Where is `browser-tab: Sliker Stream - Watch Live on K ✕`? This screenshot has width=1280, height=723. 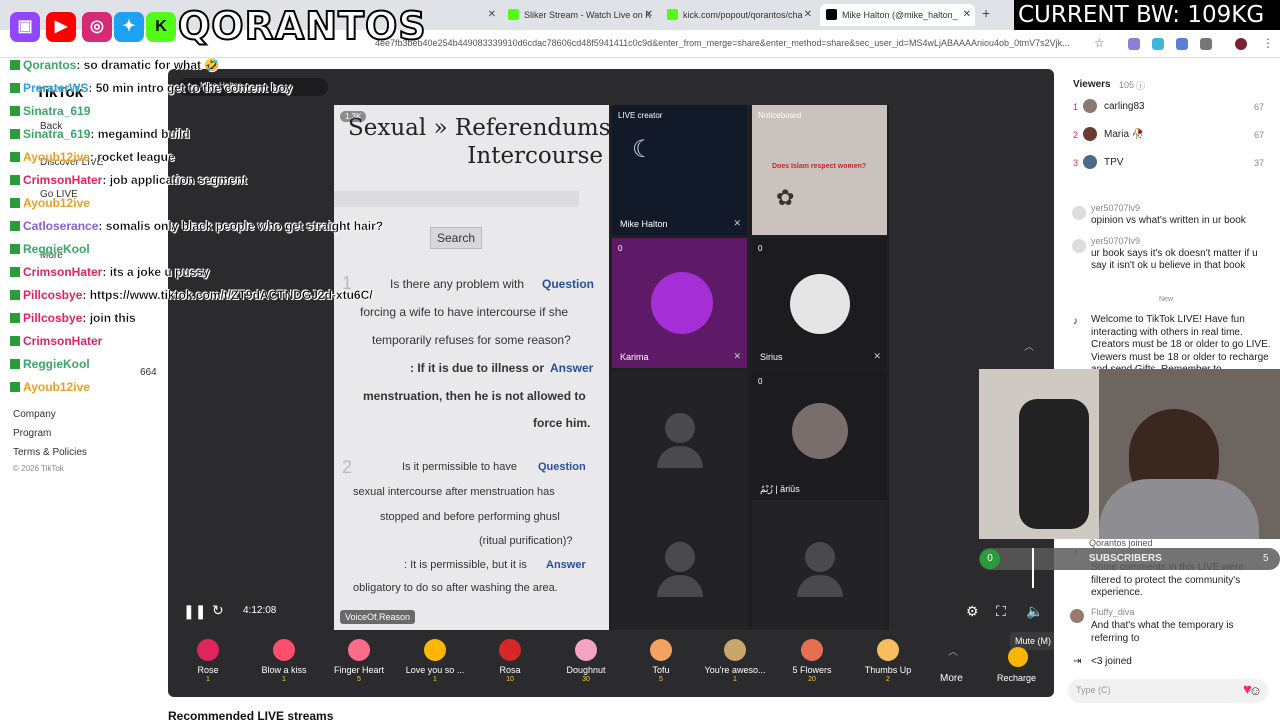 browser-tab: Sliker Stream - Watch Live on K ✕ is located at coordinates (579, 15).